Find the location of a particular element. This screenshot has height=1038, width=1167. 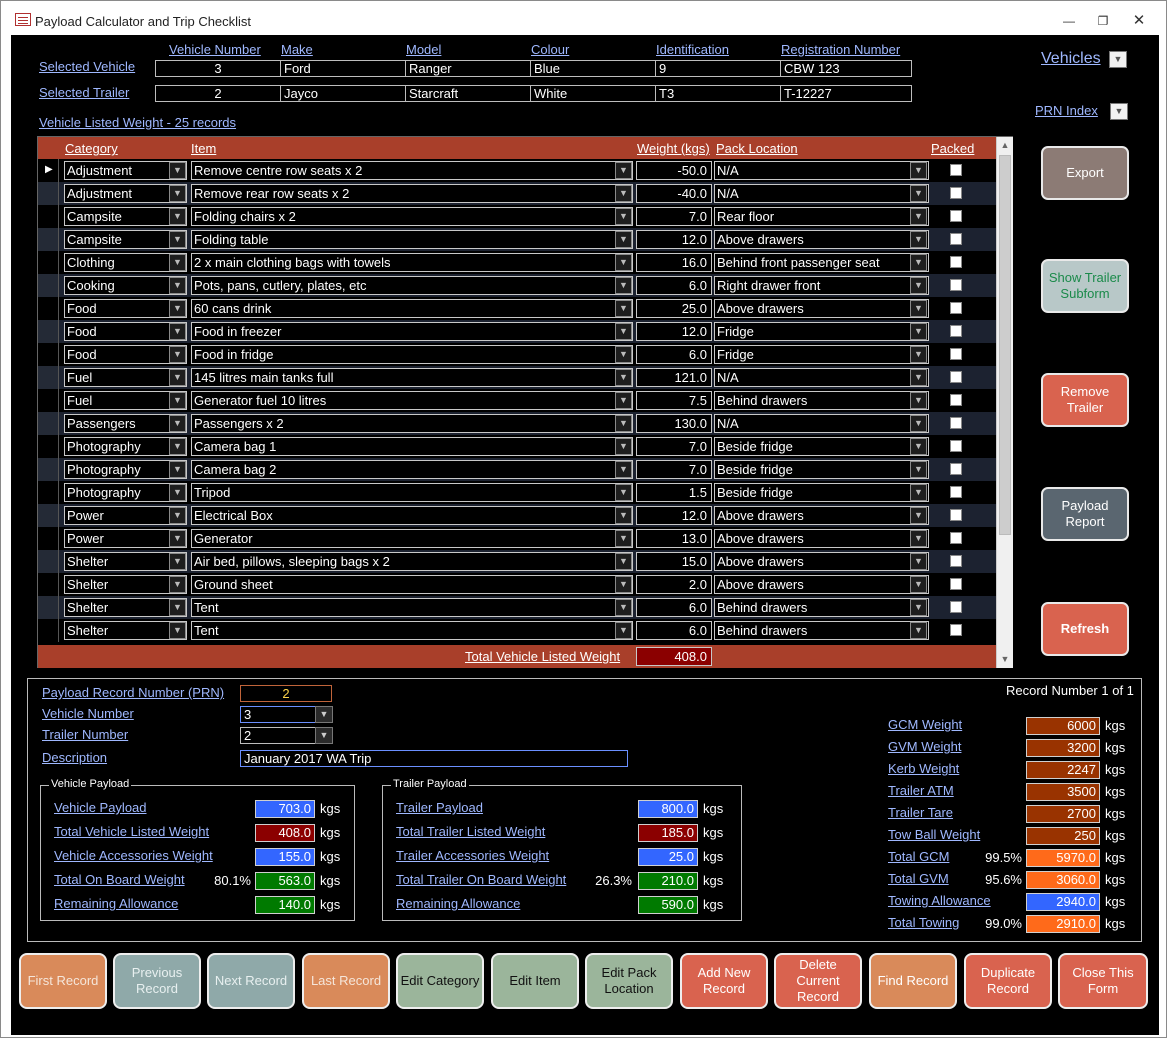

trailer-number-combo: 2 is located at coordinates (278, 735).